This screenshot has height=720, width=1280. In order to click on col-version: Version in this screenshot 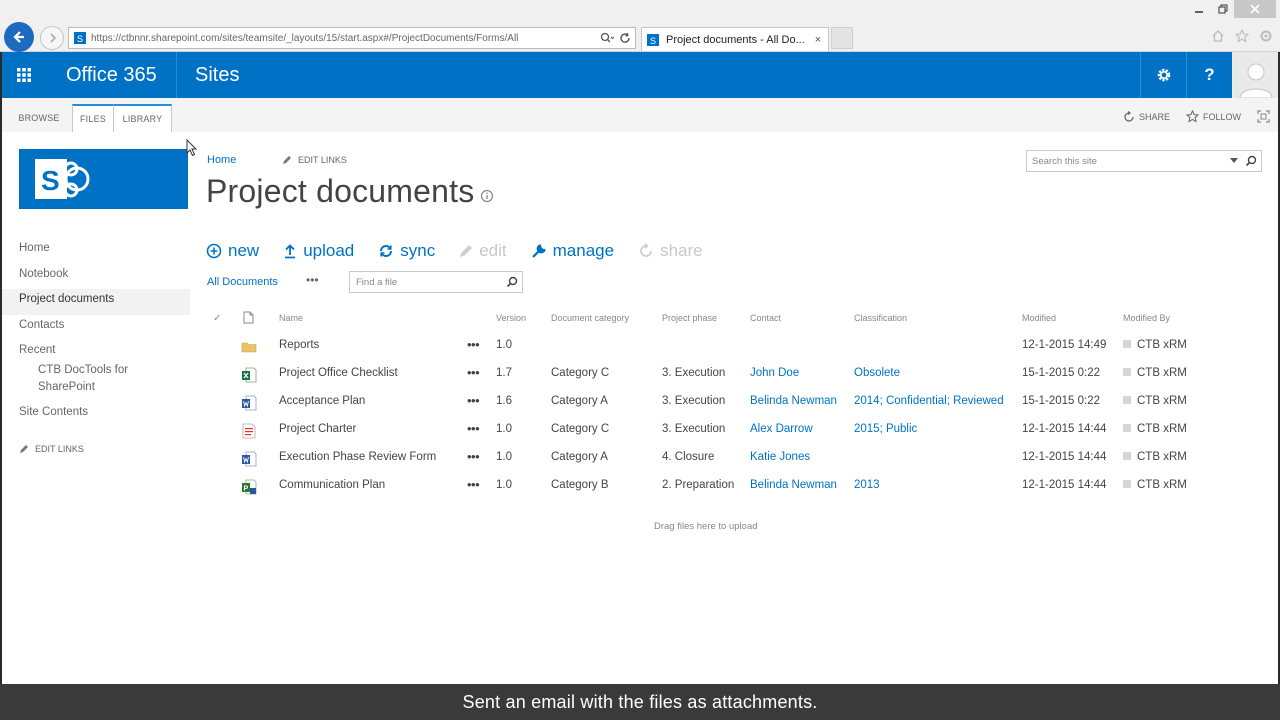, I will do `click(511, 318)`.